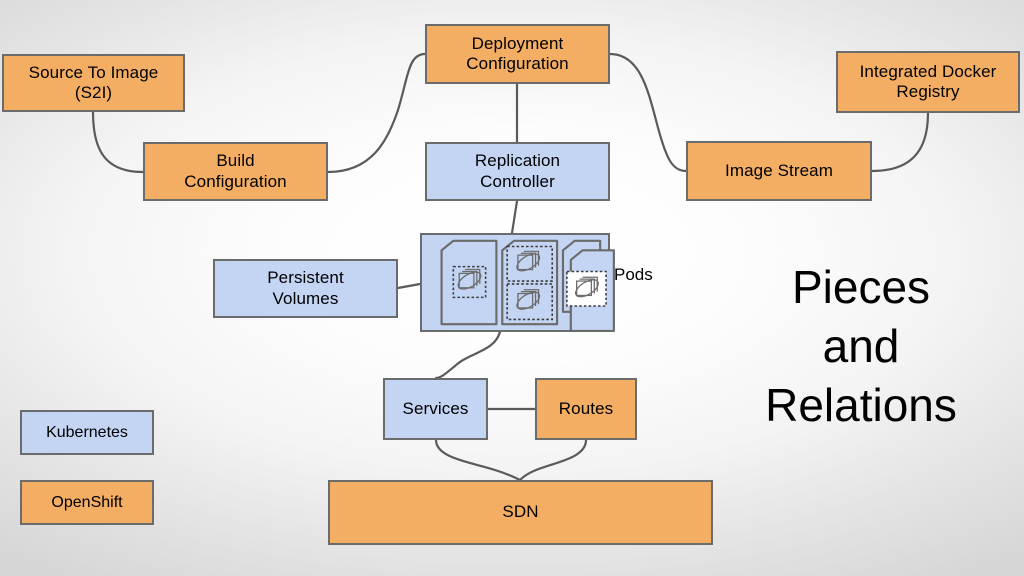 This screenshot has width=1024, height=576. Describe the element at coordinates (520, 512) in the screenshot. I see `node-sdn: SDN` at that location.